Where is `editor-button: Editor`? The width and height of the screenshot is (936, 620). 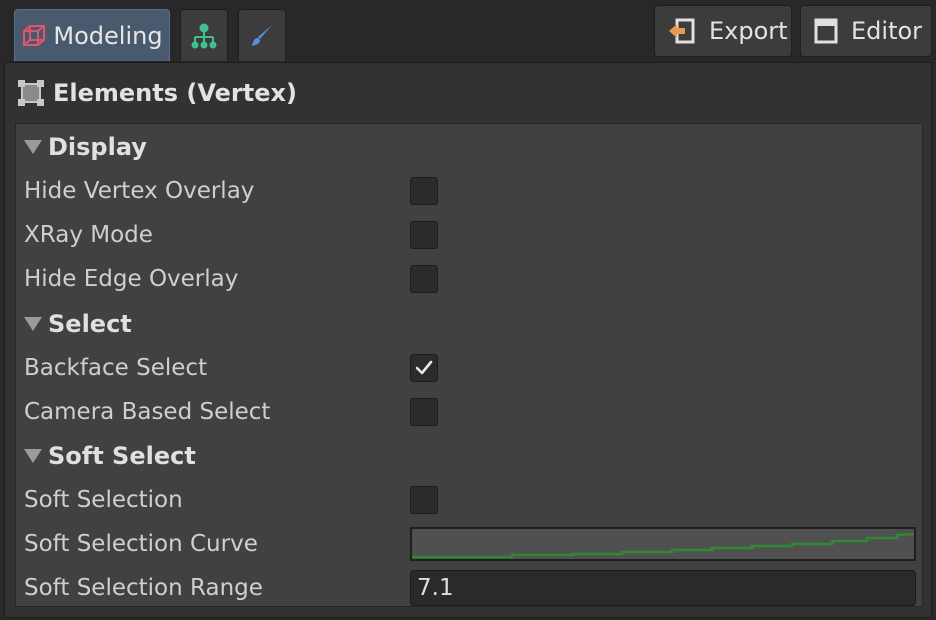 editor-button: Editor is located at coordinates (866, 31).